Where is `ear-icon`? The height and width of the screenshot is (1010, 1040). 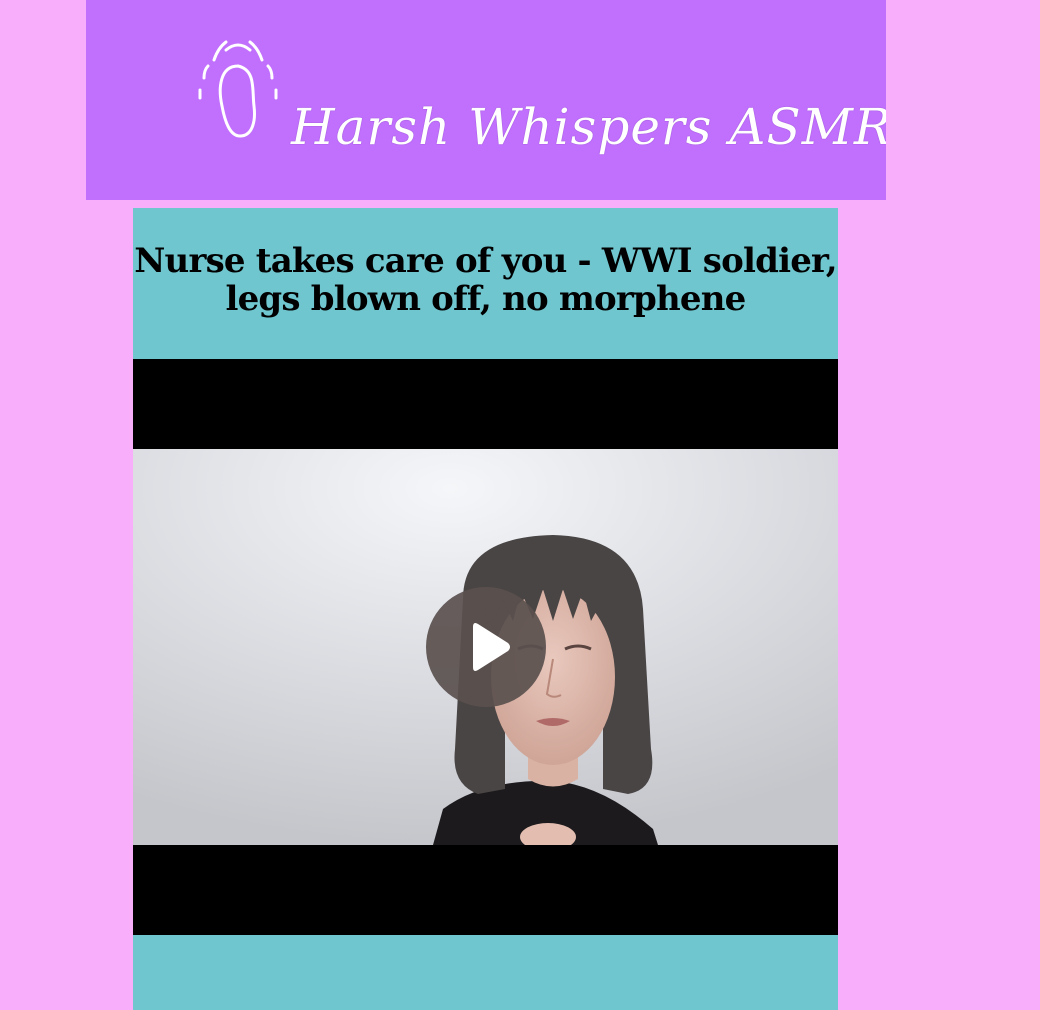 ear-icon is located at coordinates (238, 89).